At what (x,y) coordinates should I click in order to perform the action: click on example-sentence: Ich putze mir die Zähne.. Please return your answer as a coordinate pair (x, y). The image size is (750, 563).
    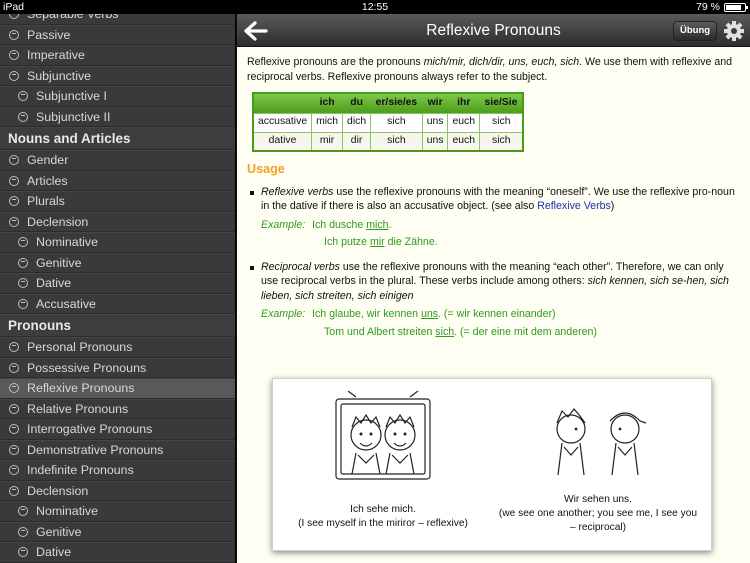
    Looking at the image, I should click on (381, 242).